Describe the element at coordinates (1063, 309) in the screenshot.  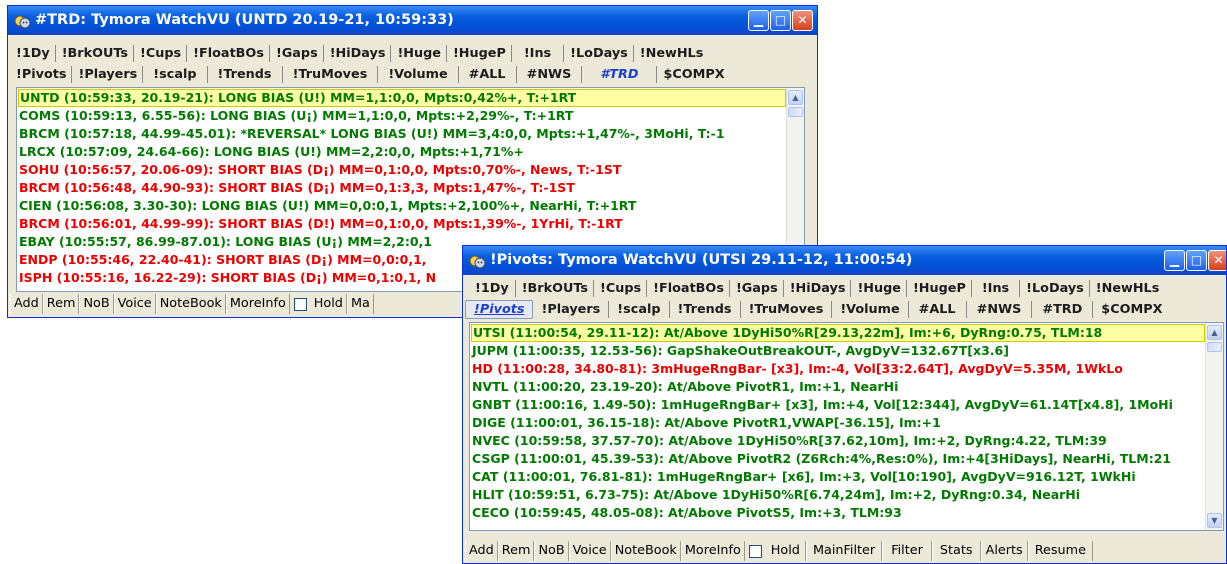
I see `tab-trd: #TRD` at that location.